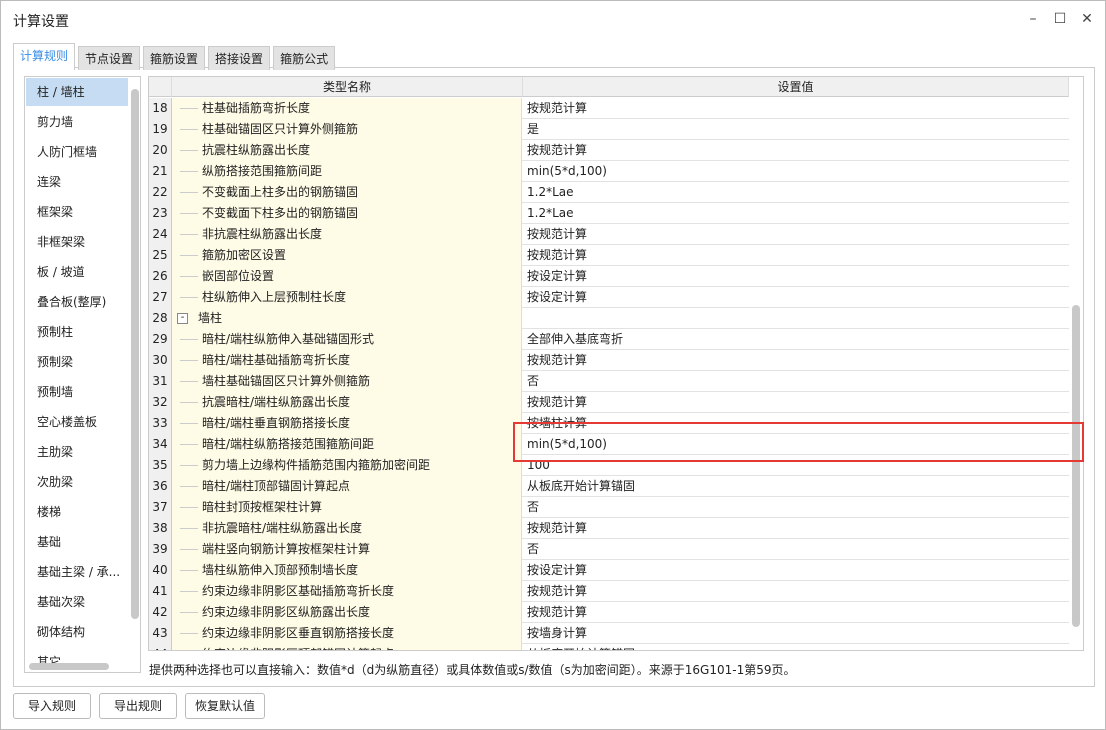 This screenshot has height=730, width=1106. Describe the element at coordinates (77, 212) in the screenshot. I see `sidebar-item: 框架梁` at that location.